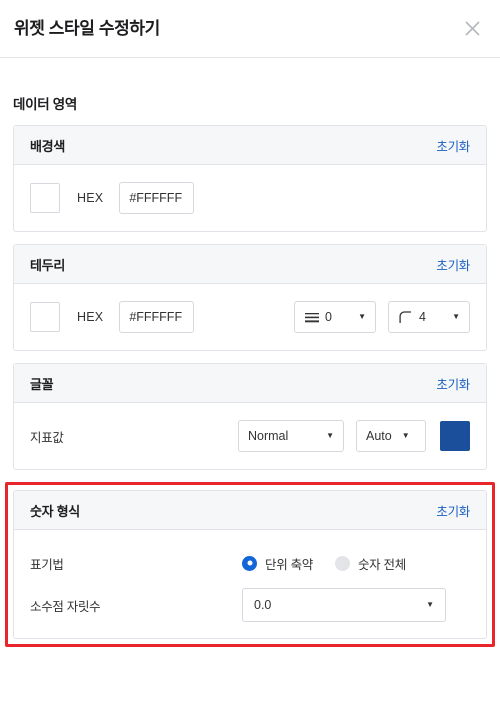  What do you see at coordinates (90, 317) in the screenshot?
I see `border-hex-label: HEX` at bounding box center [90, 317].